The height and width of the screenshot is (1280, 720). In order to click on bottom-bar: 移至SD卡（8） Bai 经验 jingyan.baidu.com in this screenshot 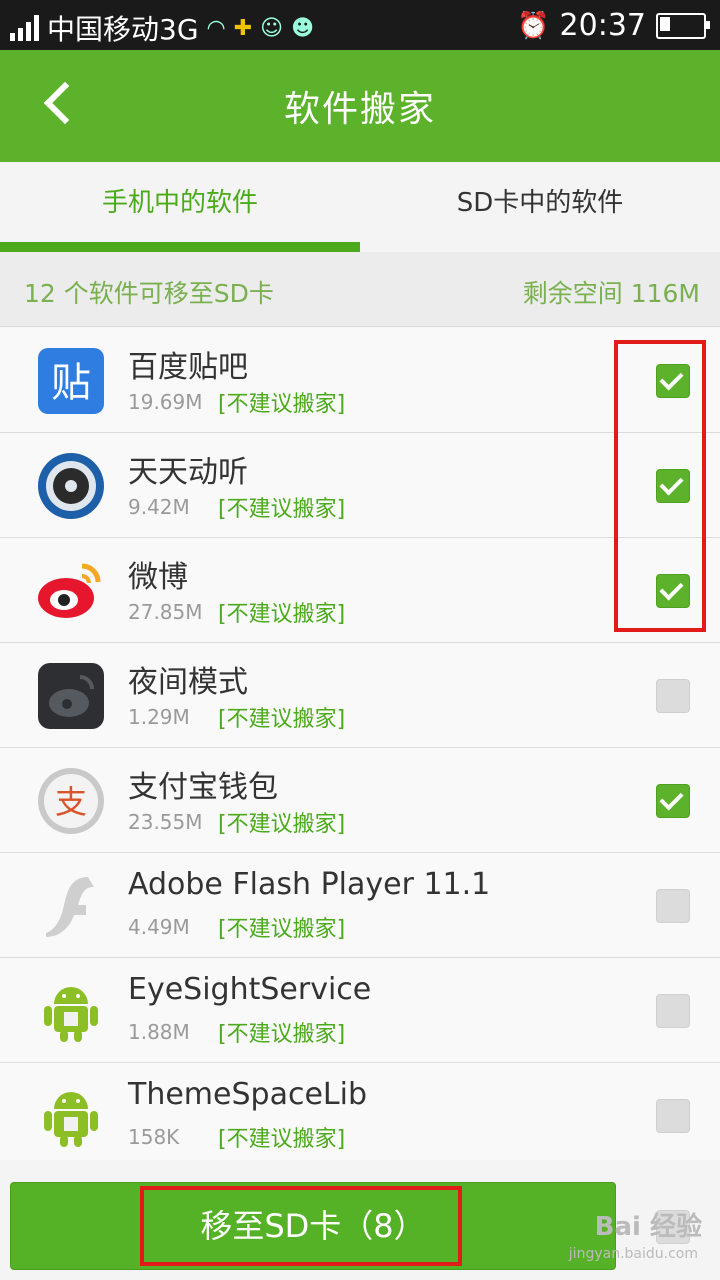, I will do `click(360, 1220)`.